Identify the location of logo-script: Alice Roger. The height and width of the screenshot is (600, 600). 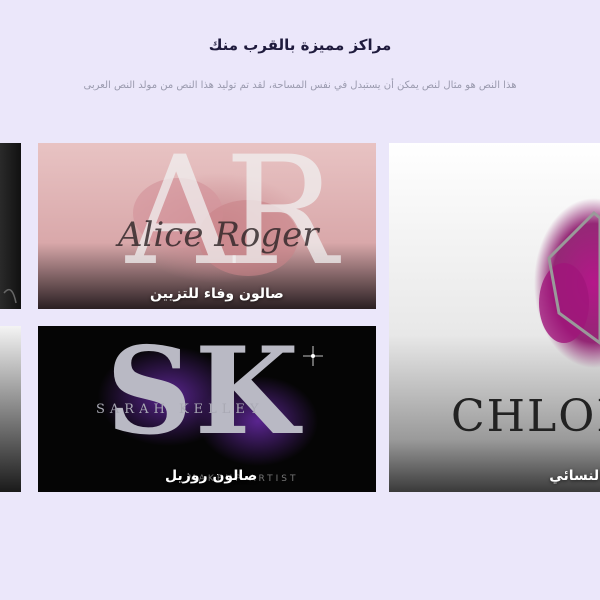
(218, 235).